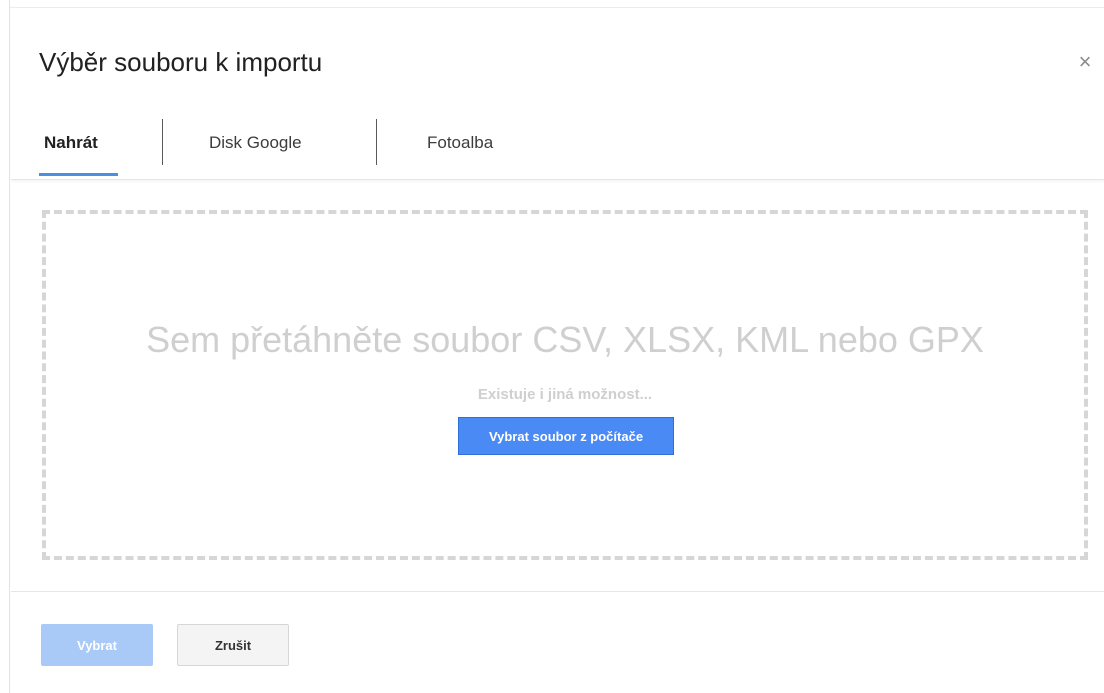 The image size is (1104, 693). I want to click on window-left-edge, so click(5, 346).